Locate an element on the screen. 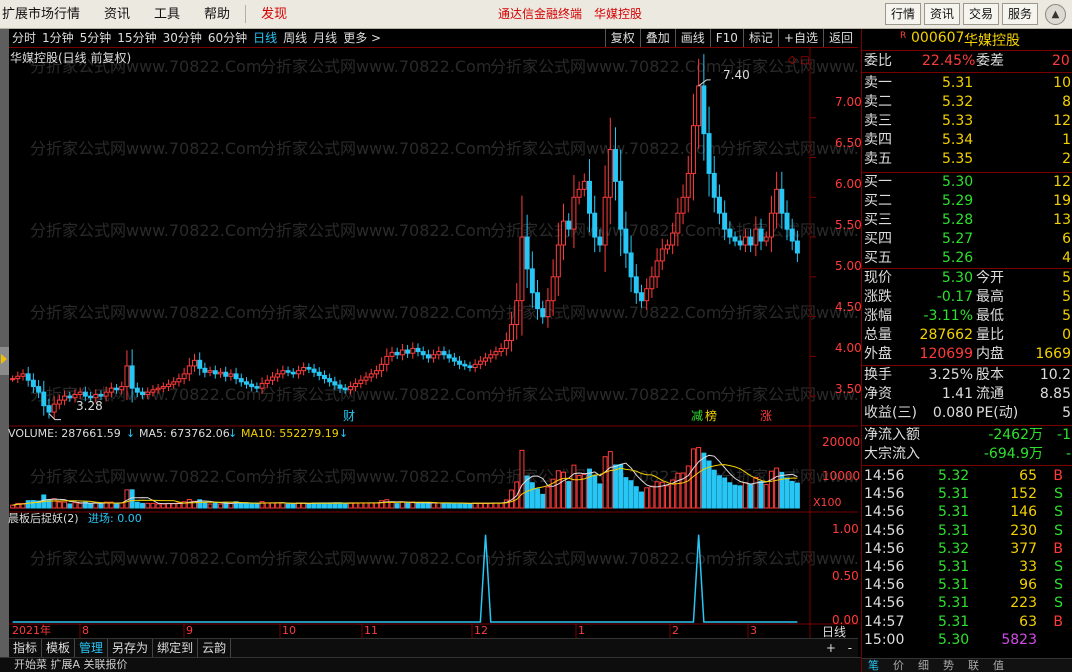 The width and height of the screenshot is (1072, 672). expand-arrow-icon is located at coordinates (4, 359).